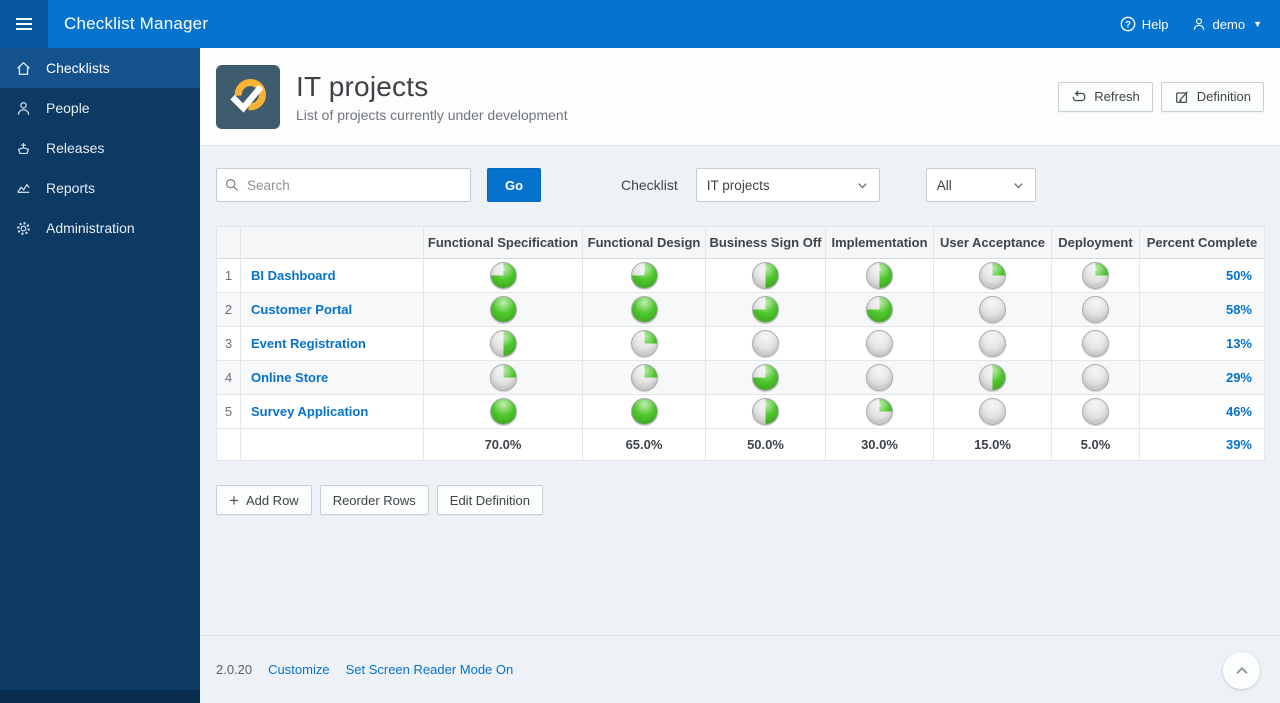  Describe the element at coordinates (1198, 24) in the screenshot. I see `user-icon` at that location.